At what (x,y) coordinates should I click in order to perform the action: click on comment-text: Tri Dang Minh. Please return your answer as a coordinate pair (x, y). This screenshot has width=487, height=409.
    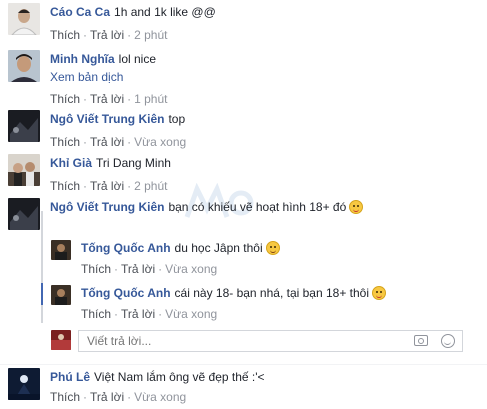
    Looking at the image, I should click on (133, 163).